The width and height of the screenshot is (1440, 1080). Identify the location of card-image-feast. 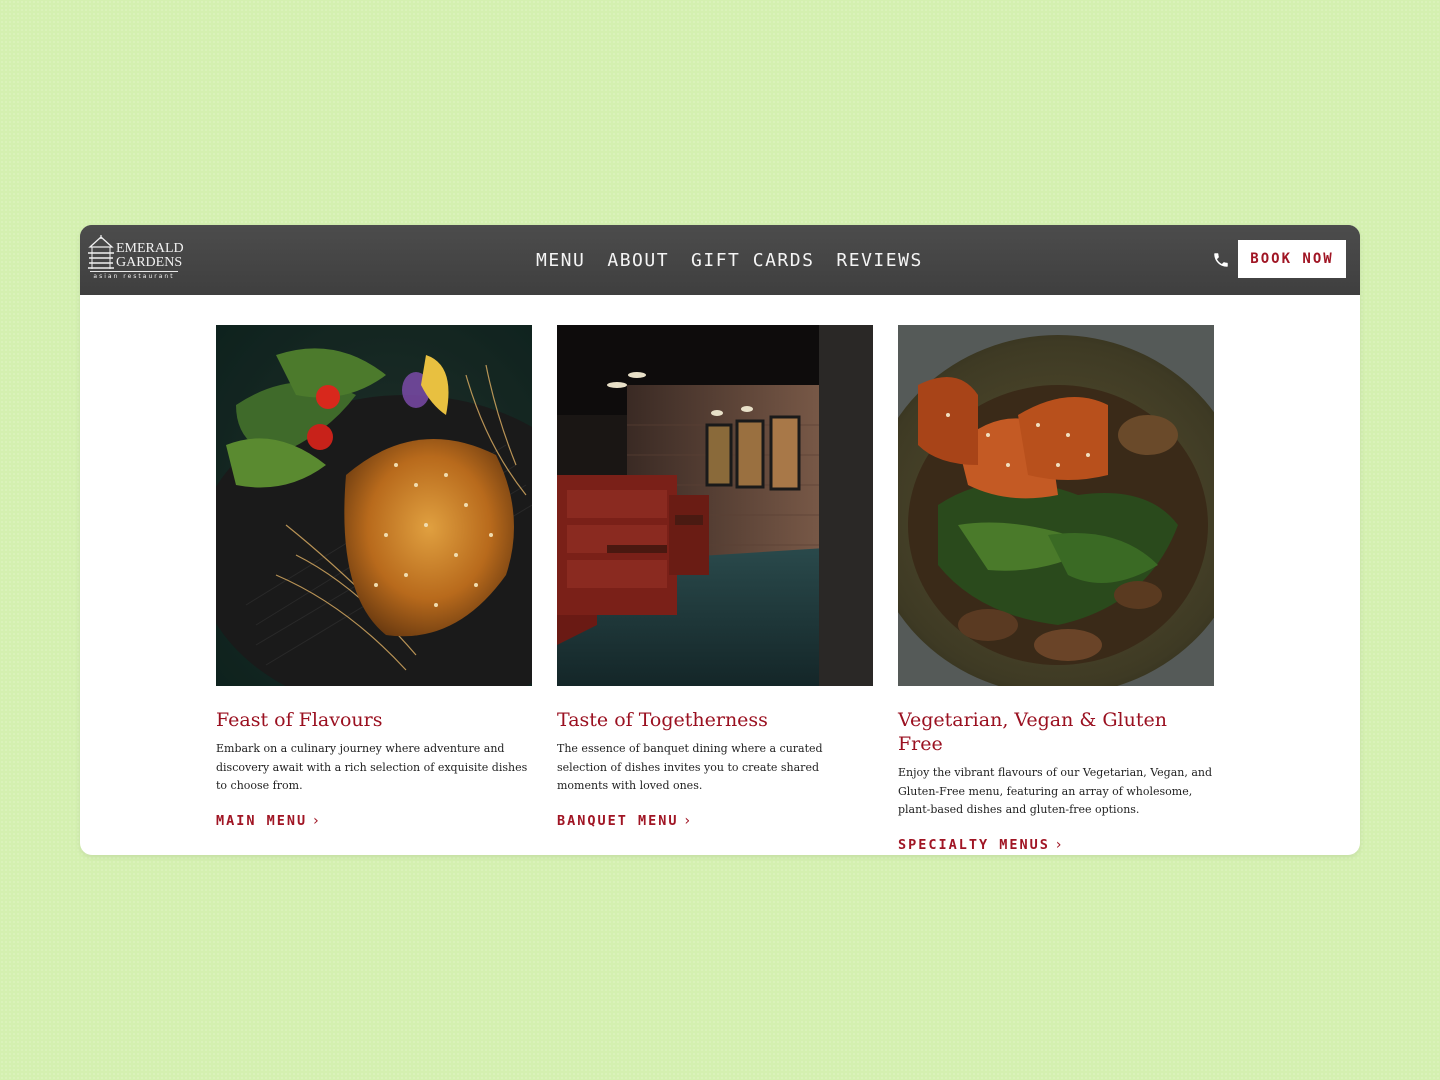
(374, 505).